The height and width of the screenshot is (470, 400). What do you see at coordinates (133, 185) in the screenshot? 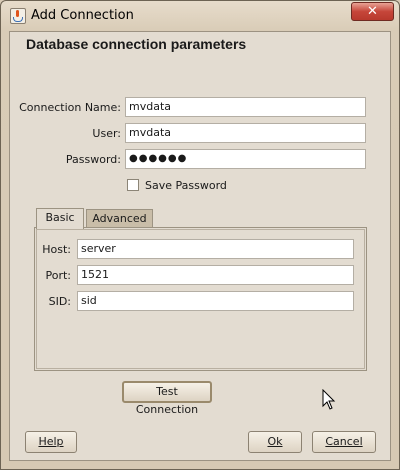
I see `save-password-checkbox` at bounding box center [133, 185].